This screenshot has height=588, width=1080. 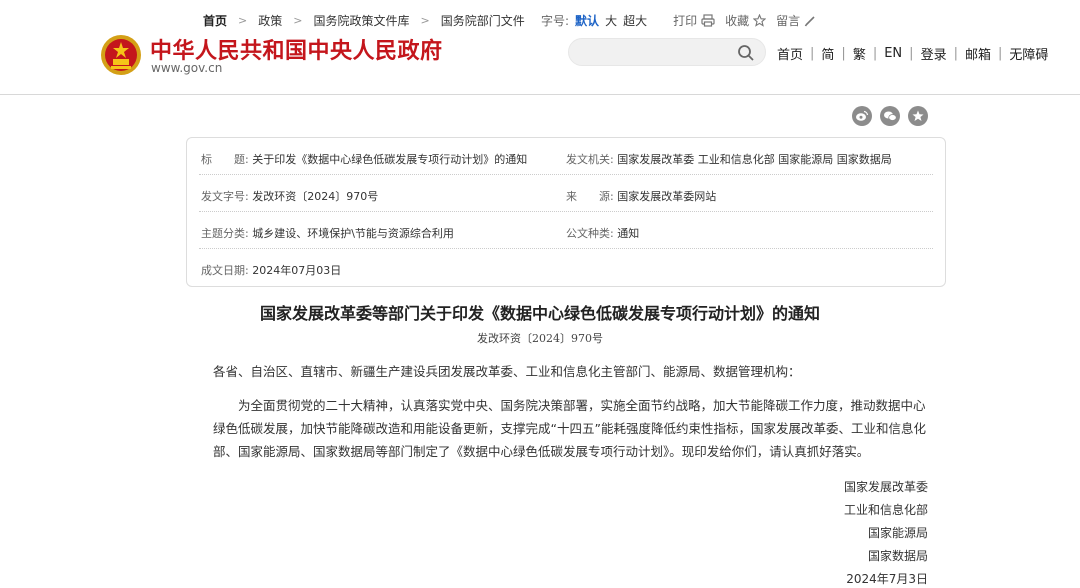 What do you see at coordinates (215, 20) in the screenshot?
I see `breadcrumb-home: 首页` at bounding box center [215, 20].